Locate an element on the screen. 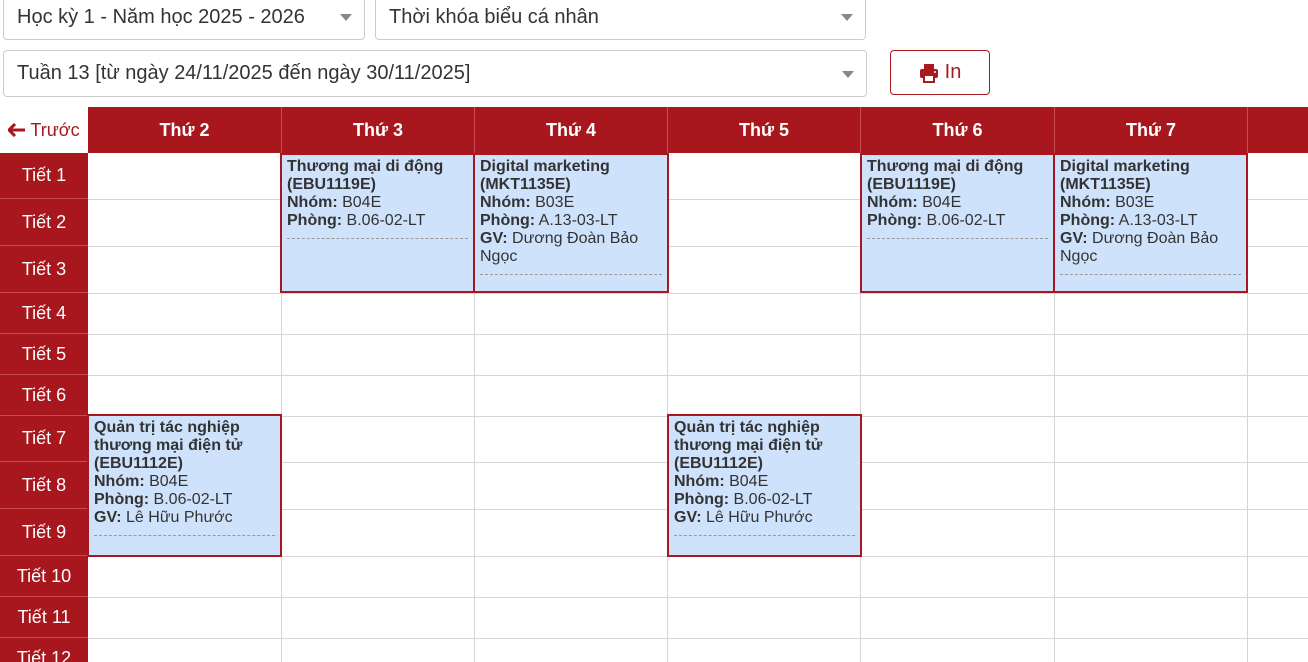 This screenshot has height=662, width=1308. schedule-type-select: Thời khóa biểu cá nhân is located at coordinates (620, 20).